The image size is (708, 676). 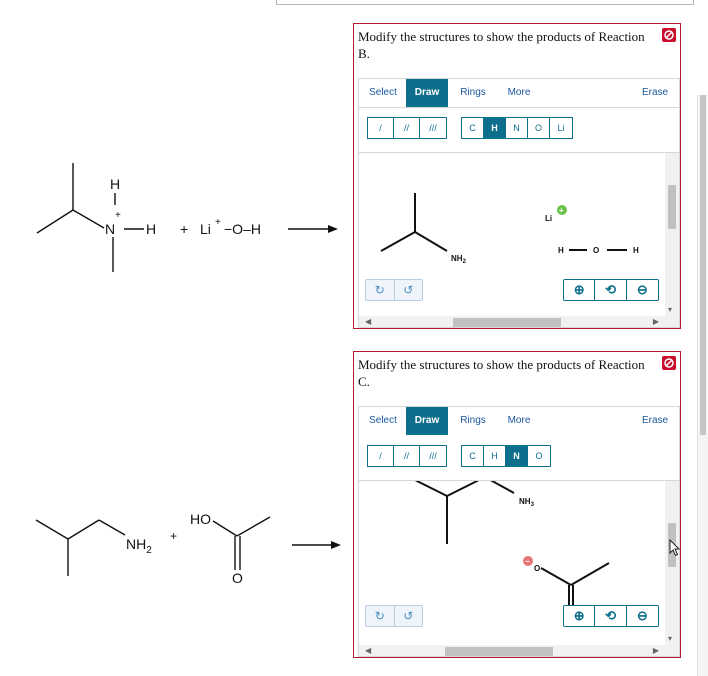 What do you see at coordinates (115, 184) in the screenshot?
I see `rxn-b-h-top: H` at bounding box center [115, 184].